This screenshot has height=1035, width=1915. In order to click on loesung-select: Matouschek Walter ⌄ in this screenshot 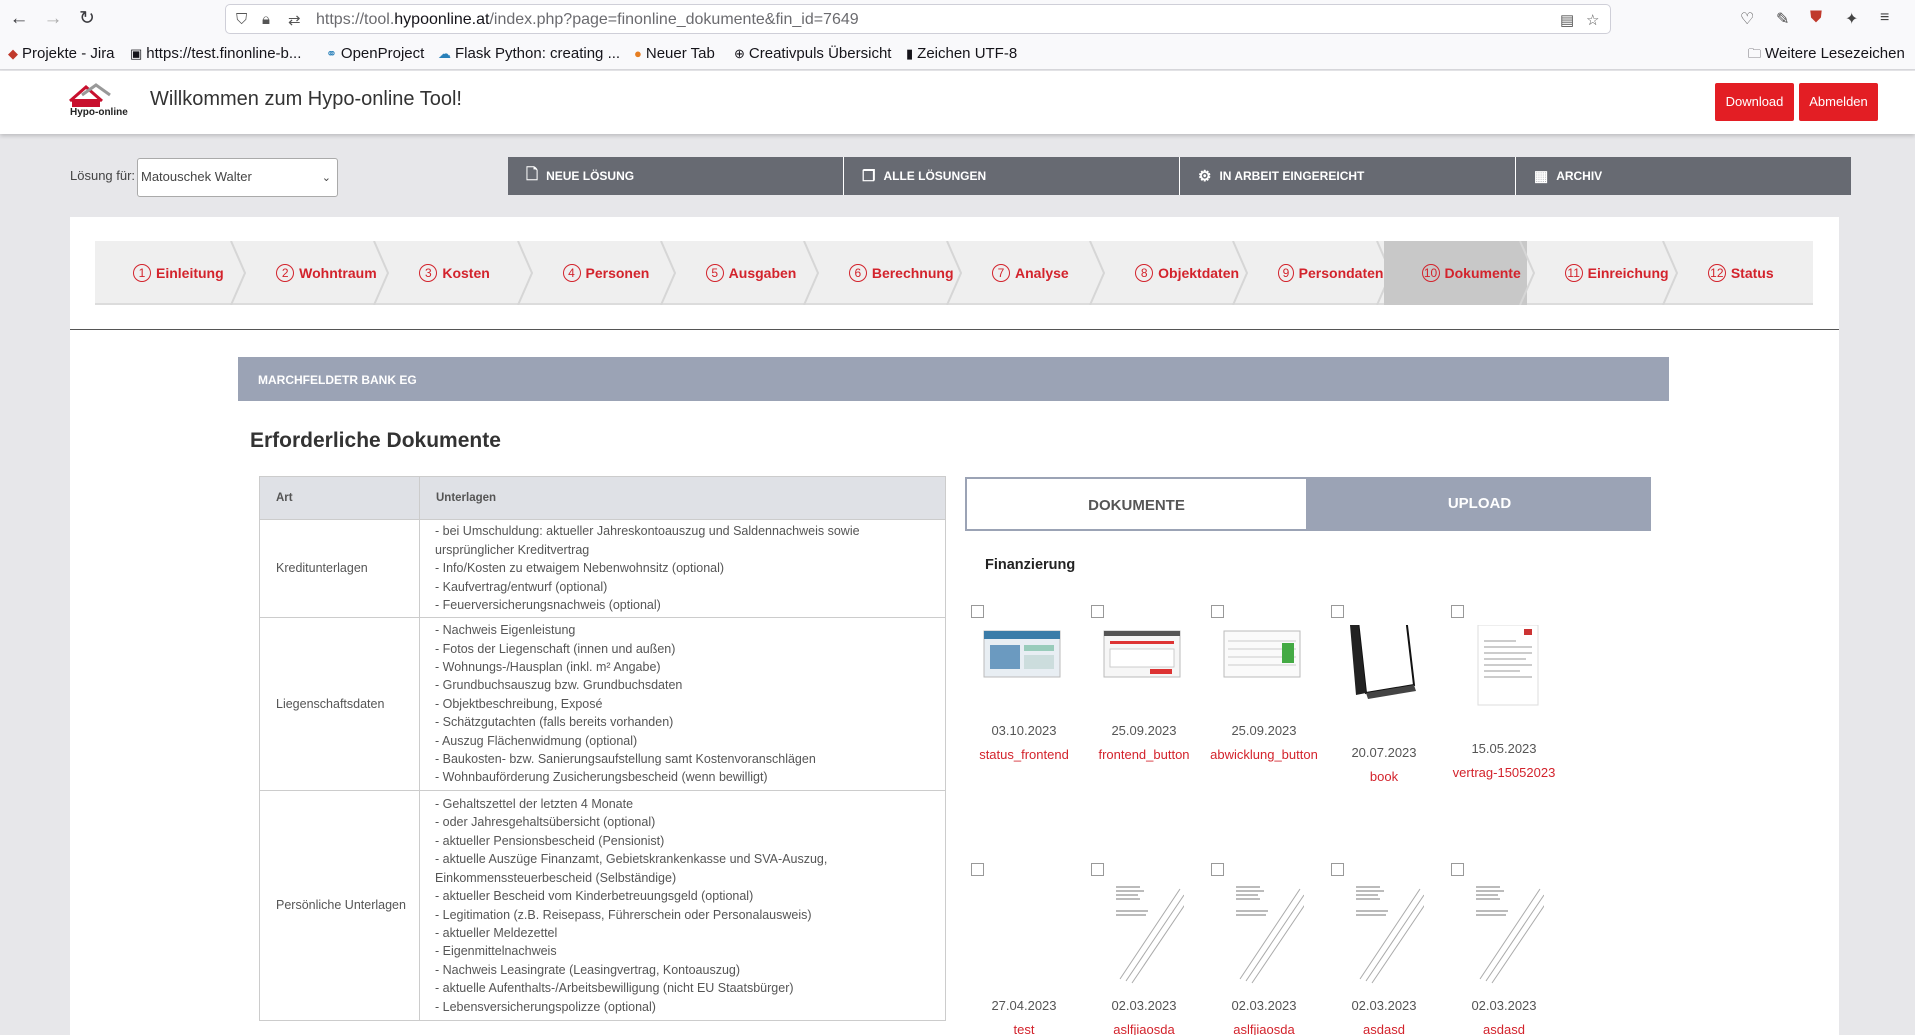, I will do `click(237, 177)`.